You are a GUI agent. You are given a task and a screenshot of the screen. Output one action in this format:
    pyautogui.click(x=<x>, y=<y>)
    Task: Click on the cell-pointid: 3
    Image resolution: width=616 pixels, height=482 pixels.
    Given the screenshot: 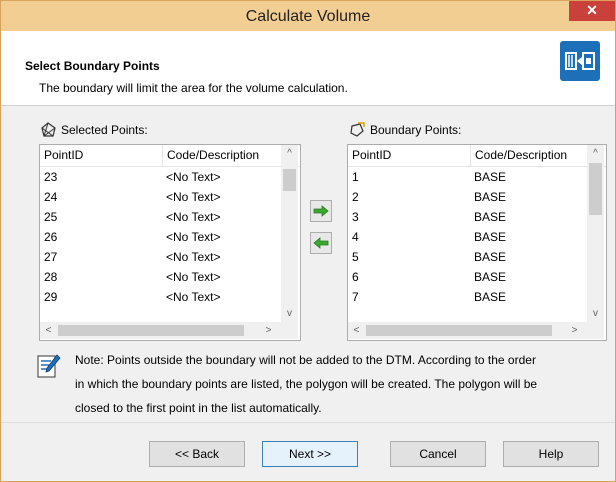 What is the action you would take?
    pyautogui.click(x=355, y=217)
    